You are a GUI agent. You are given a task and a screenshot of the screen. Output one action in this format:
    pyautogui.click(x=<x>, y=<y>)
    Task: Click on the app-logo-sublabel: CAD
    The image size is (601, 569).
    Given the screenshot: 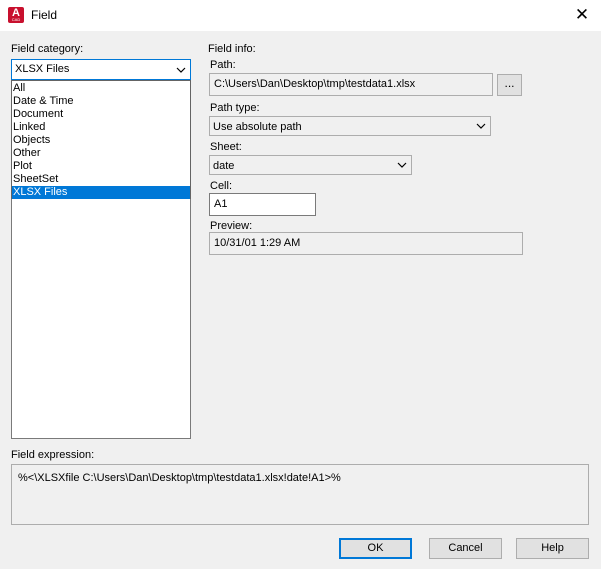 What is the action you would take?
    pyautogui.click(x=16, y=19)
    